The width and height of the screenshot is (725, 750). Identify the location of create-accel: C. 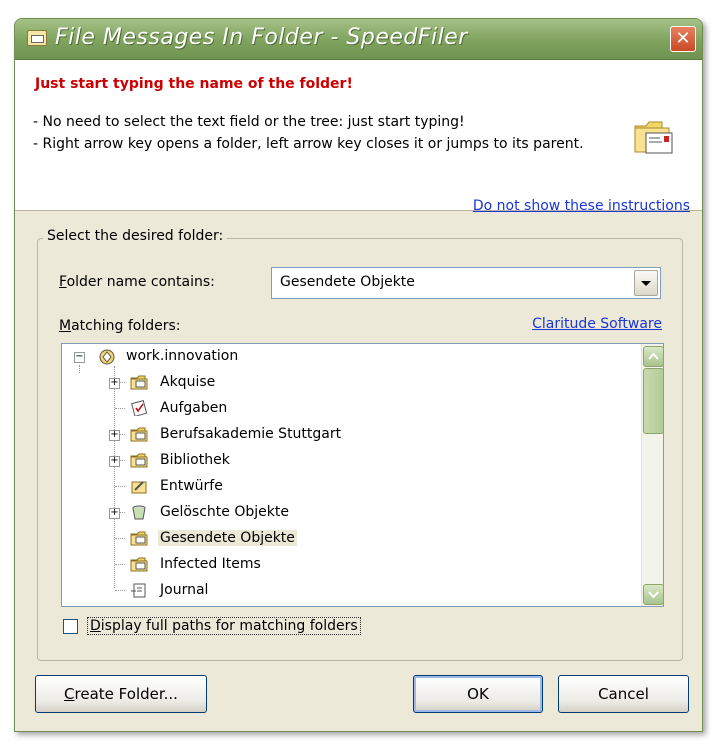
(69, 694).